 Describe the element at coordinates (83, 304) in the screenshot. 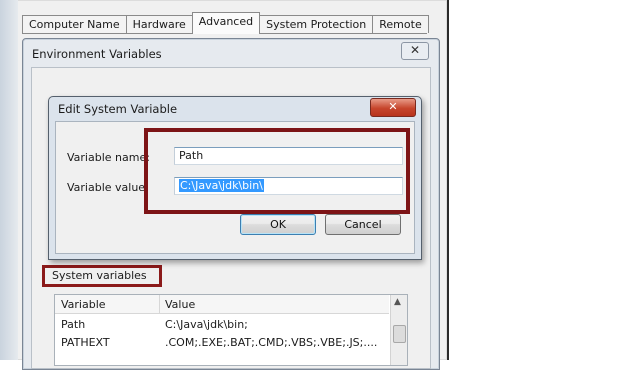

I see `column-header-variable: Variable` at that location.